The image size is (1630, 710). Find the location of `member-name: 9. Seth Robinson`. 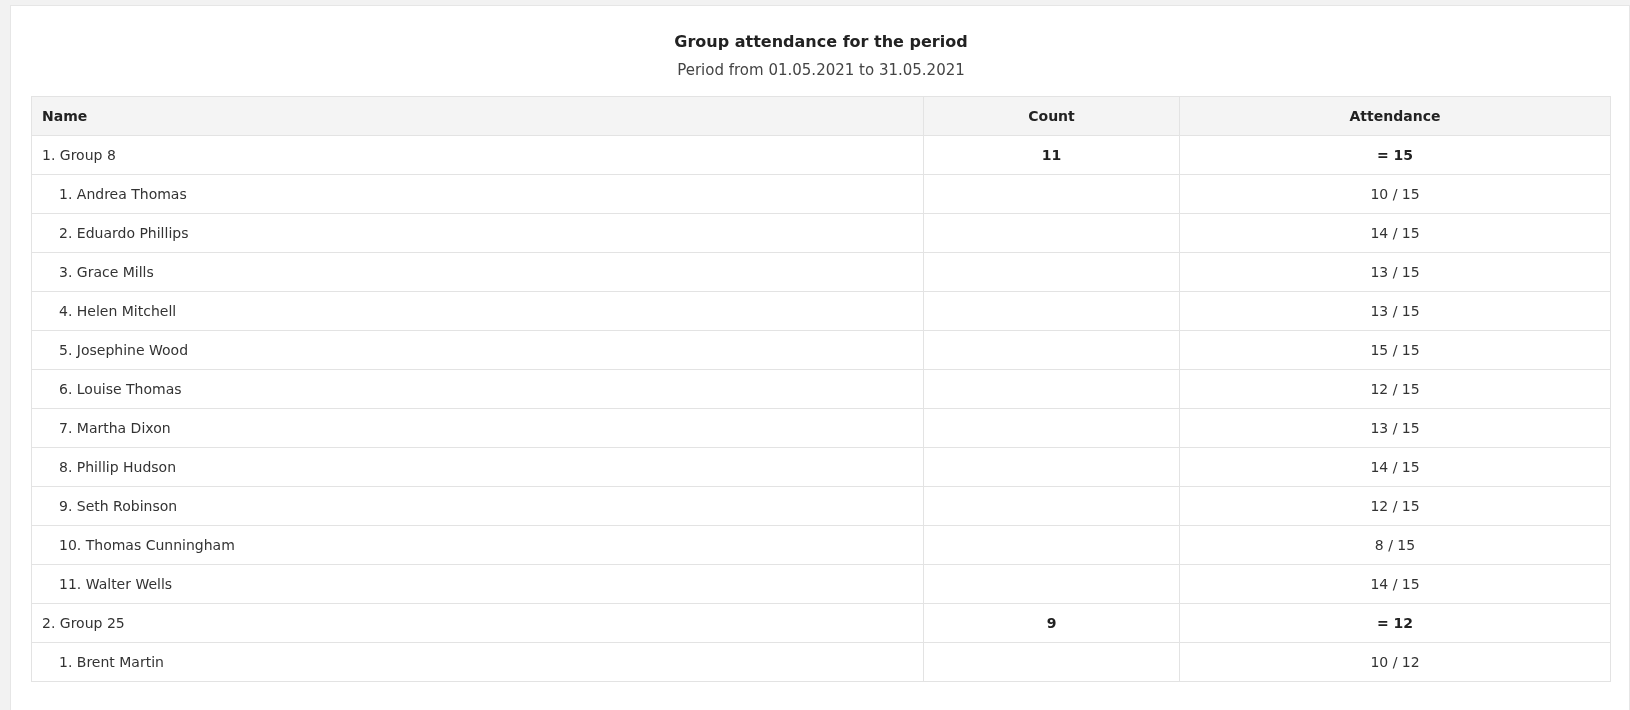

member-name: 9. Seth Robinson is located at coordinates (477, 506).